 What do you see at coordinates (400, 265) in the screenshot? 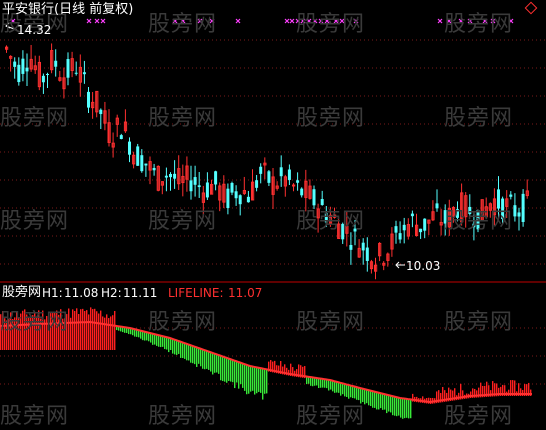
I see `low-arrow-icon` at bounding box center [400, 265].